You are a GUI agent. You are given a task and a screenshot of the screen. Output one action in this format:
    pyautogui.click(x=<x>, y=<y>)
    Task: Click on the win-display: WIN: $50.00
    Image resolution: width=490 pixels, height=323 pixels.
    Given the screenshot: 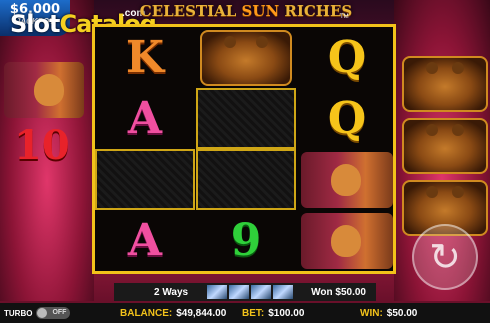 What is the action you would take?
    pyautogui.click(x=388, y=313)
    